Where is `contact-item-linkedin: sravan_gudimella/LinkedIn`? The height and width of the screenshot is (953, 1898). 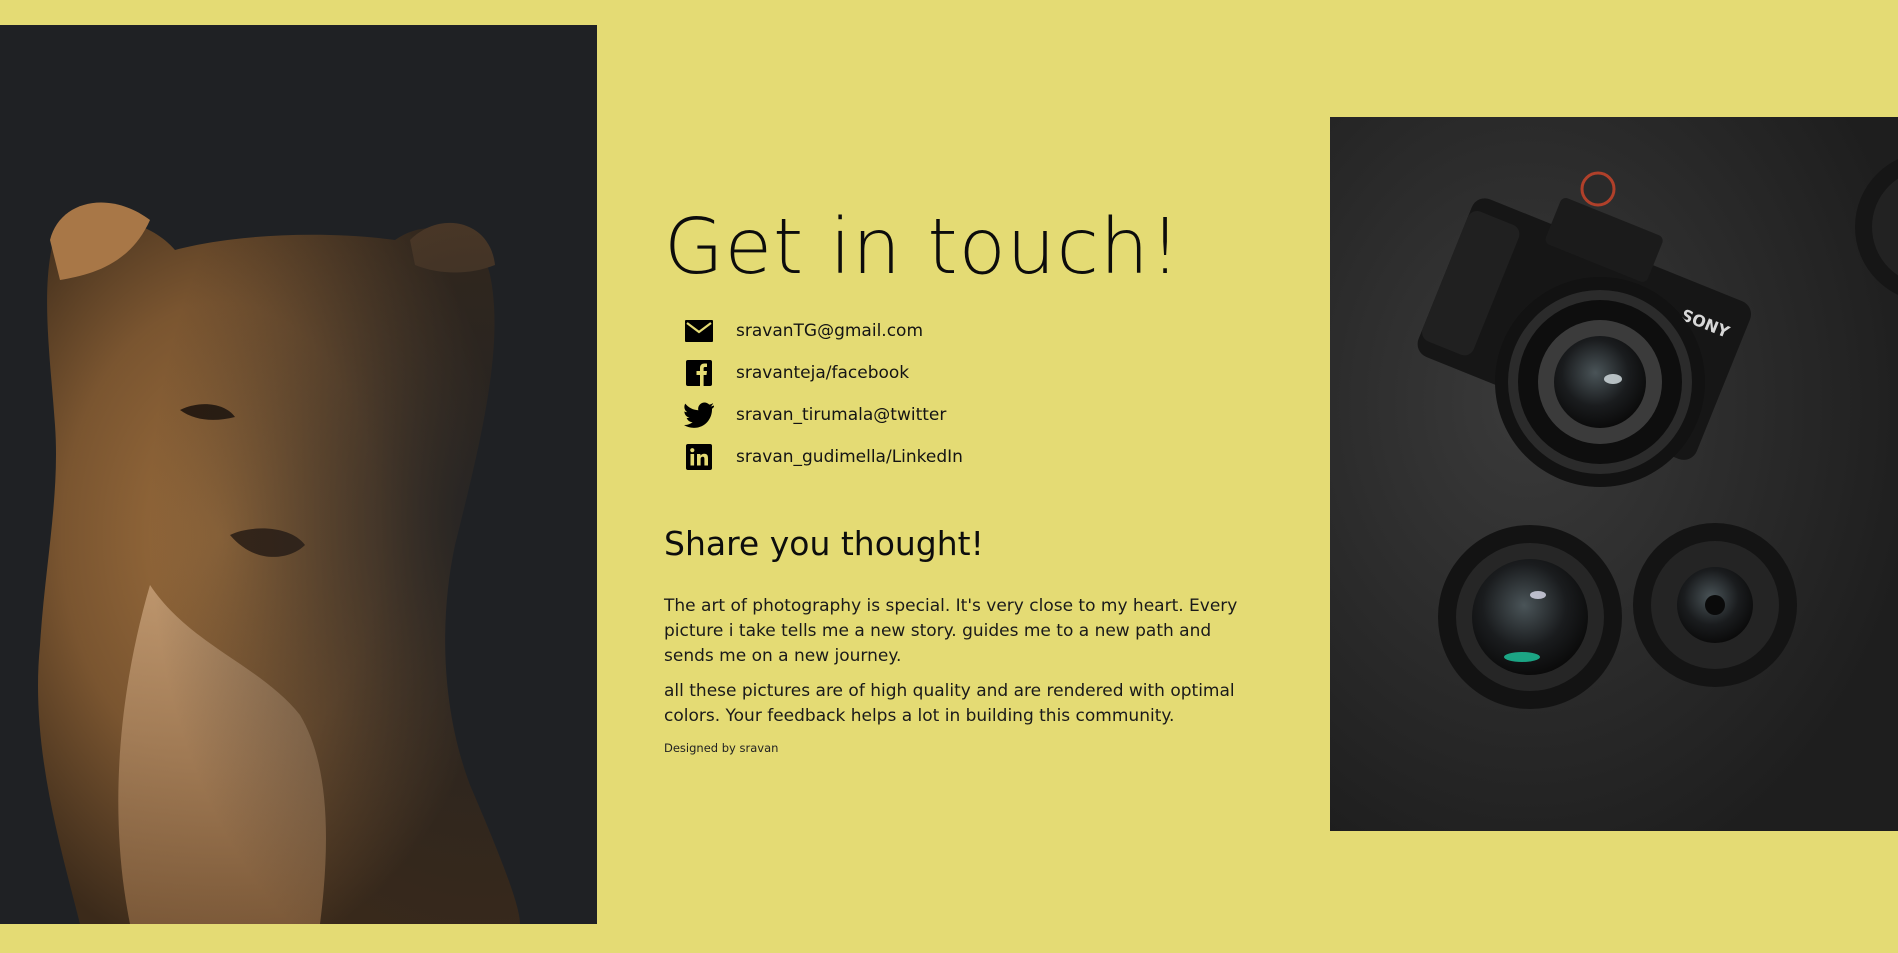
contact-item-linkedin: sravan_gudimella/LinkedIn is located at coordinates (974, 457).